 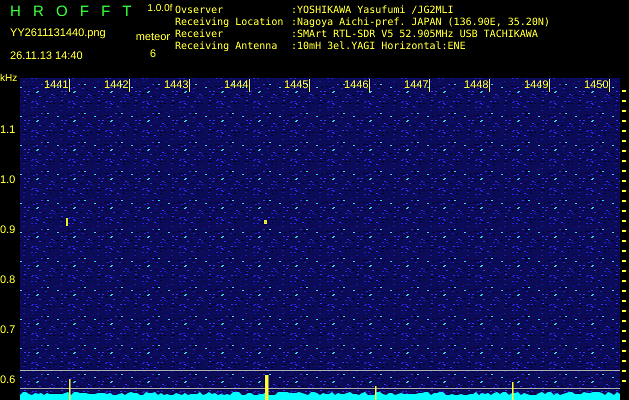 I want to click on version-label: 1.0.0f, so click(x=159, y=9).